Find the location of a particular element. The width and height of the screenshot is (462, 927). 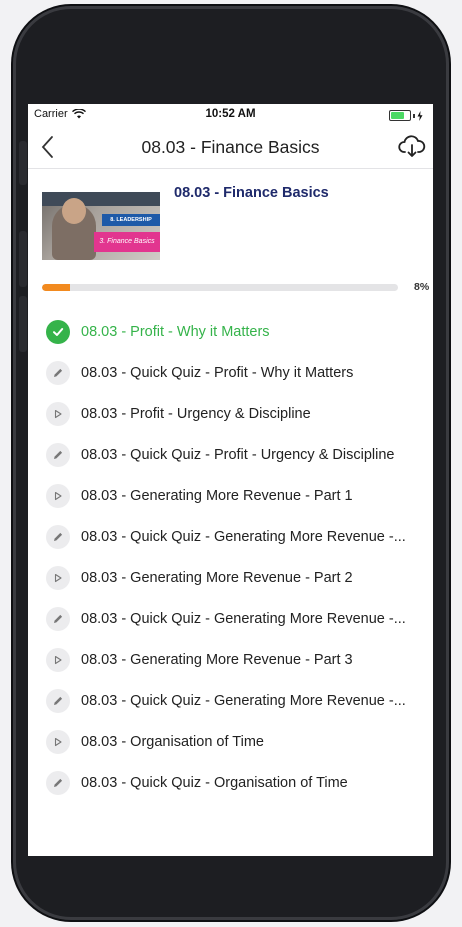

lesson-item: 08.03 - Generating More Revenue - Part 1 is located at coordinates (230, 496).